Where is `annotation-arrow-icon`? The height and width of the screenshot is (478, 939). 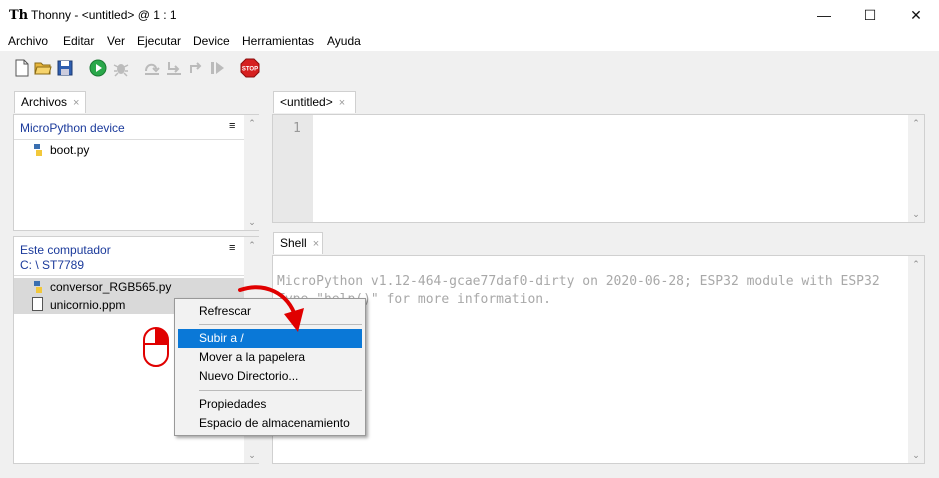 annotation-arrow-icon is located at coordinates (271, 308).